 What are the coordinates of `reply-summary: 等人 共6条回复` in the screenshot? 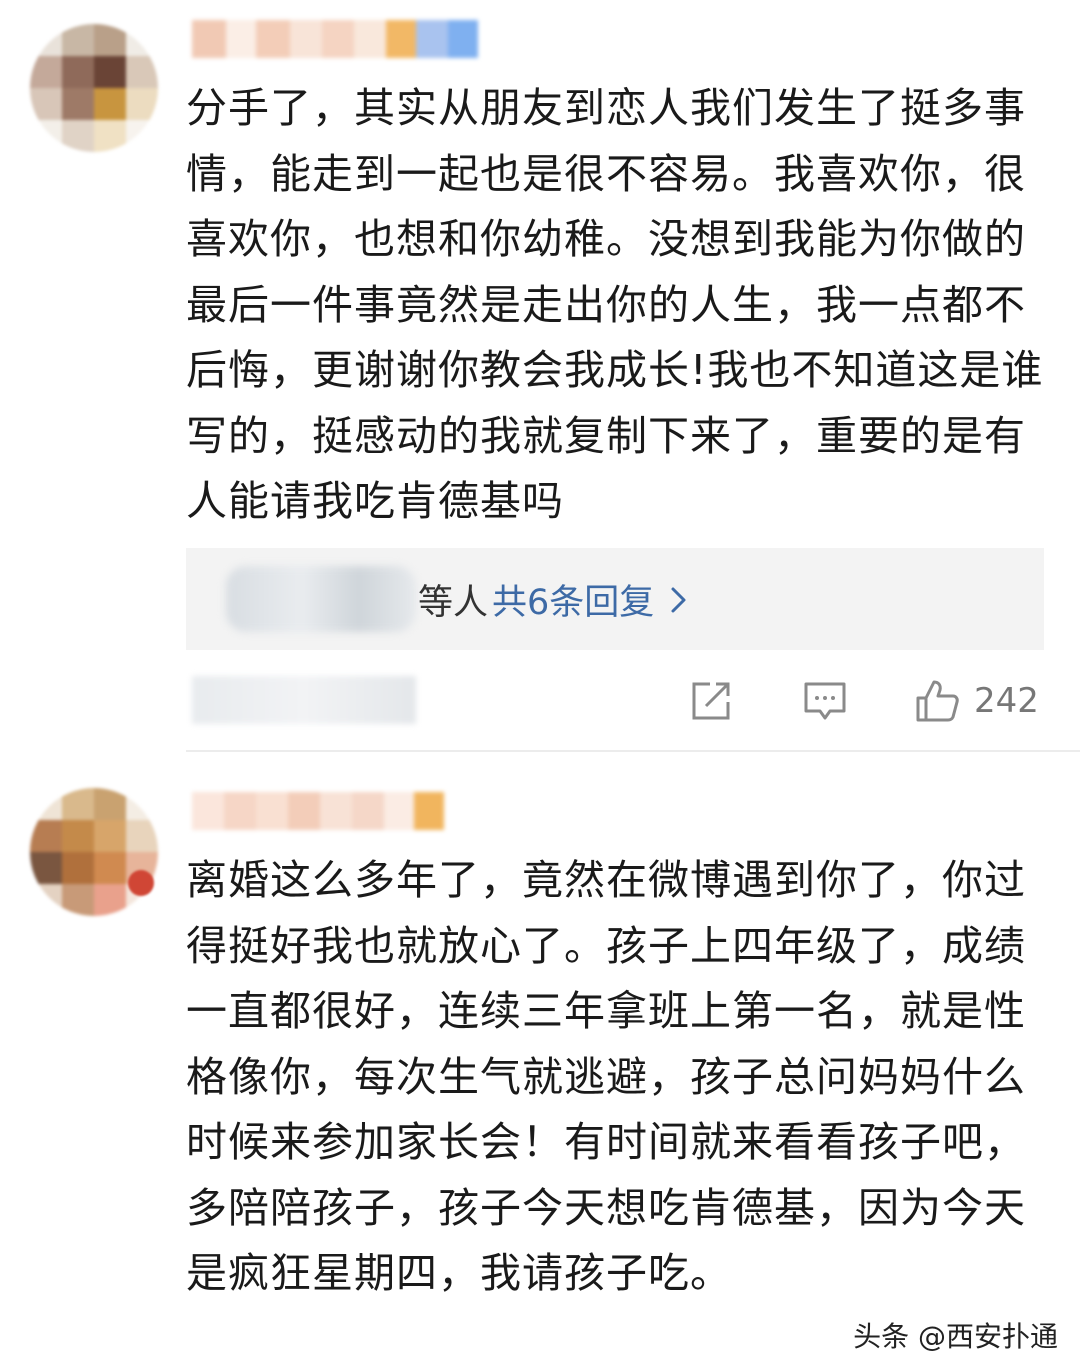 It's located at (615, 599).